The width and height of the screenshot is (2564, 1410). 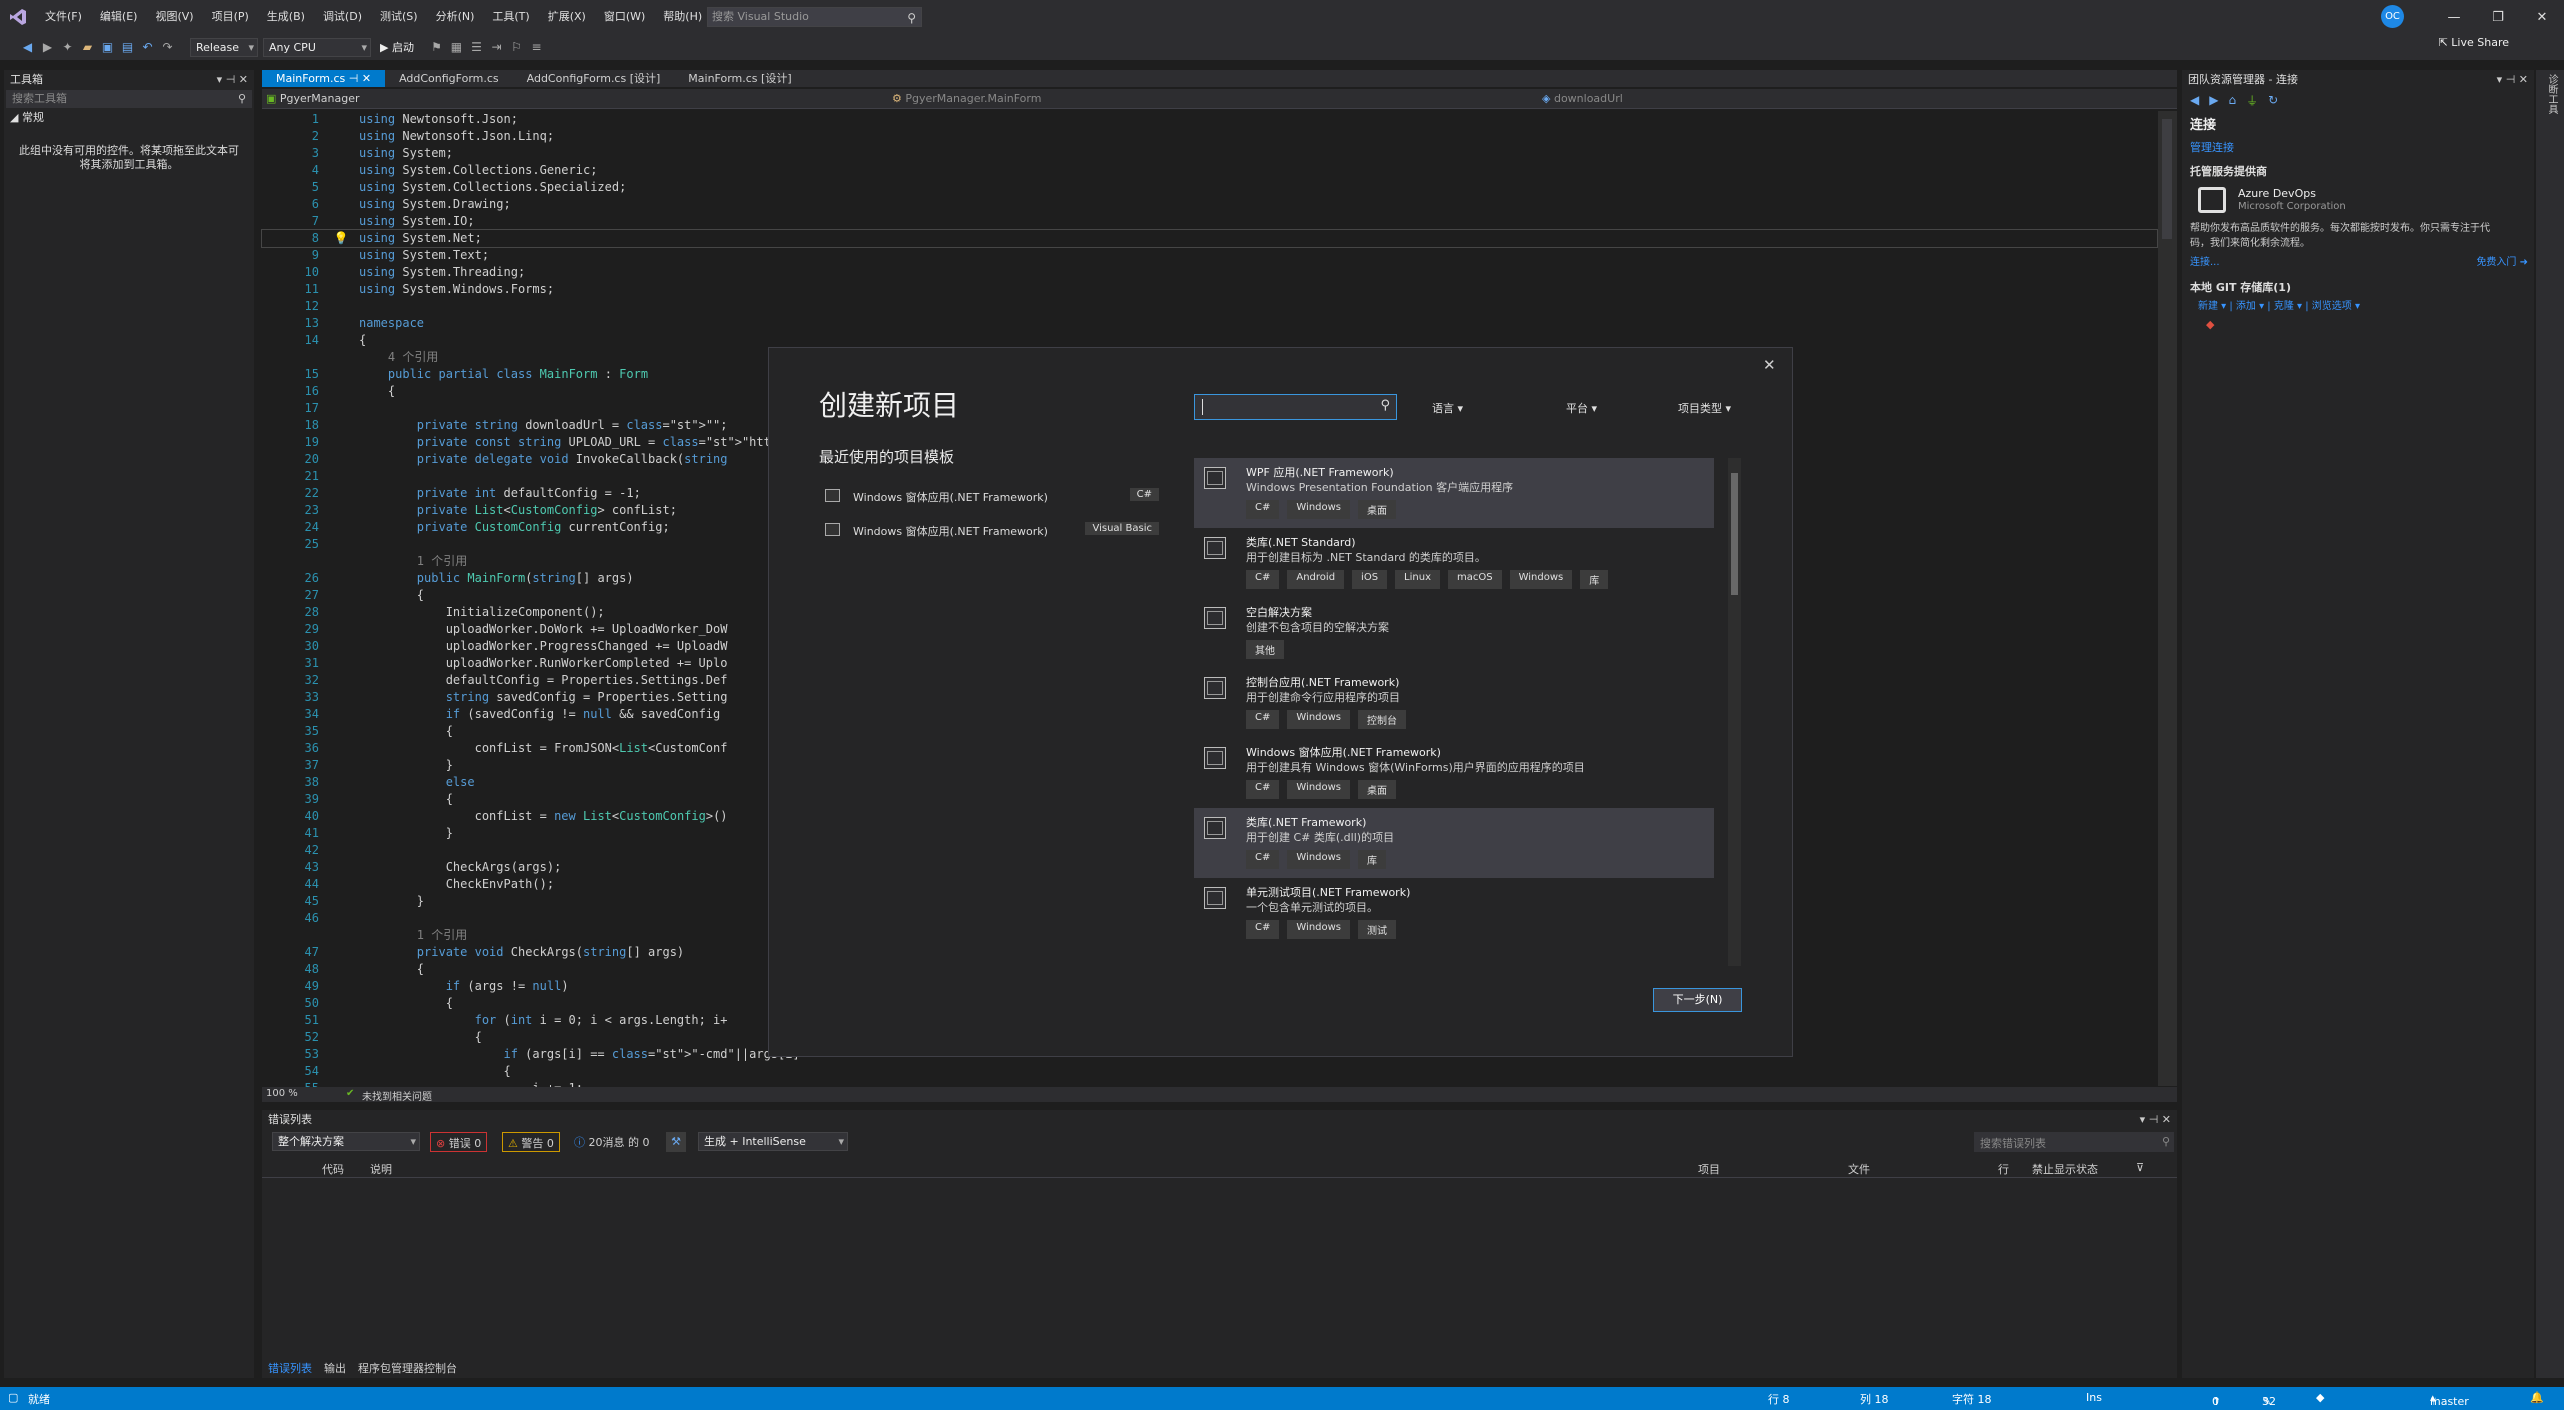 I want to click on code-line: 7 using System.IO;, so click(x=1209, y=221).